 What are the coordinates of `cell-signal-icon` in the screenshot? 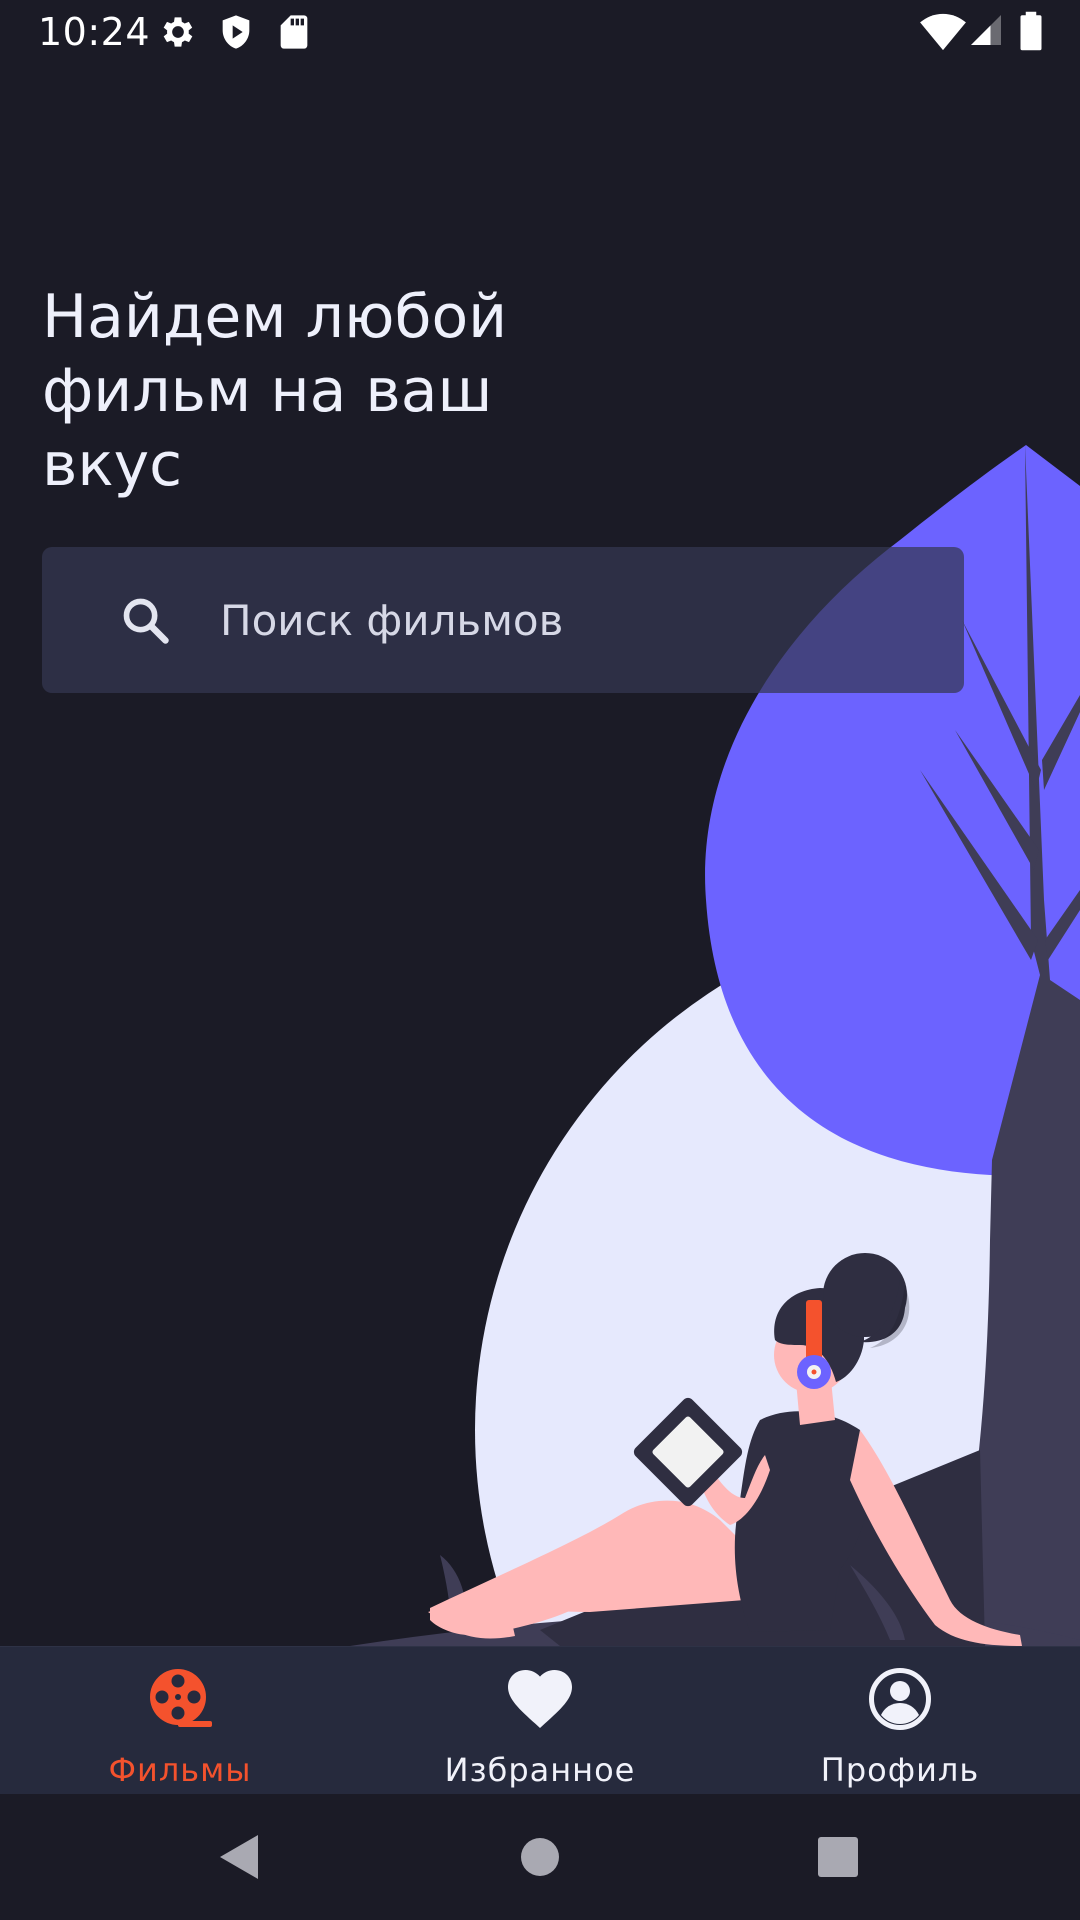 It's located at (986, 30).